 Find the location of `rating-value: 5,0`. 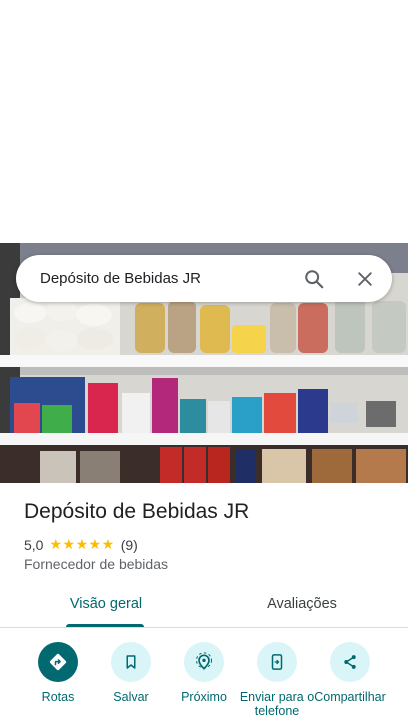

rating-value: 5,0 is located at coordinates (34, 544).